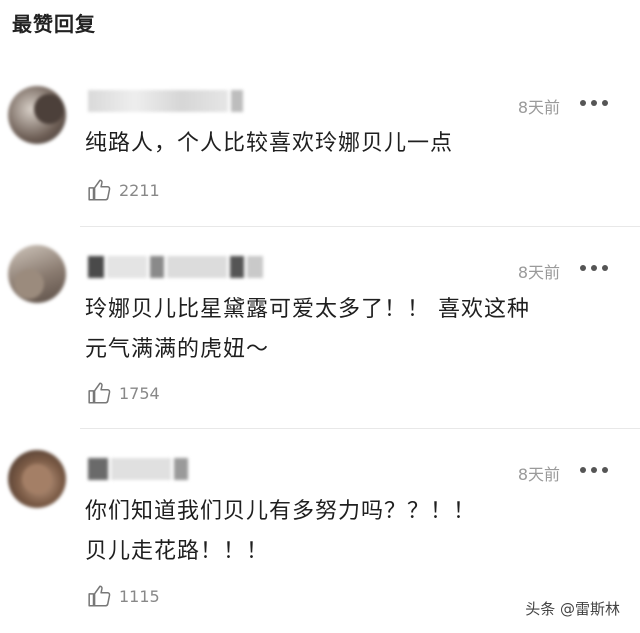 This screenshot has width=640, height=633. I want to click on comment-text-line: 元气满满的虎妞～, so click(177, 349).